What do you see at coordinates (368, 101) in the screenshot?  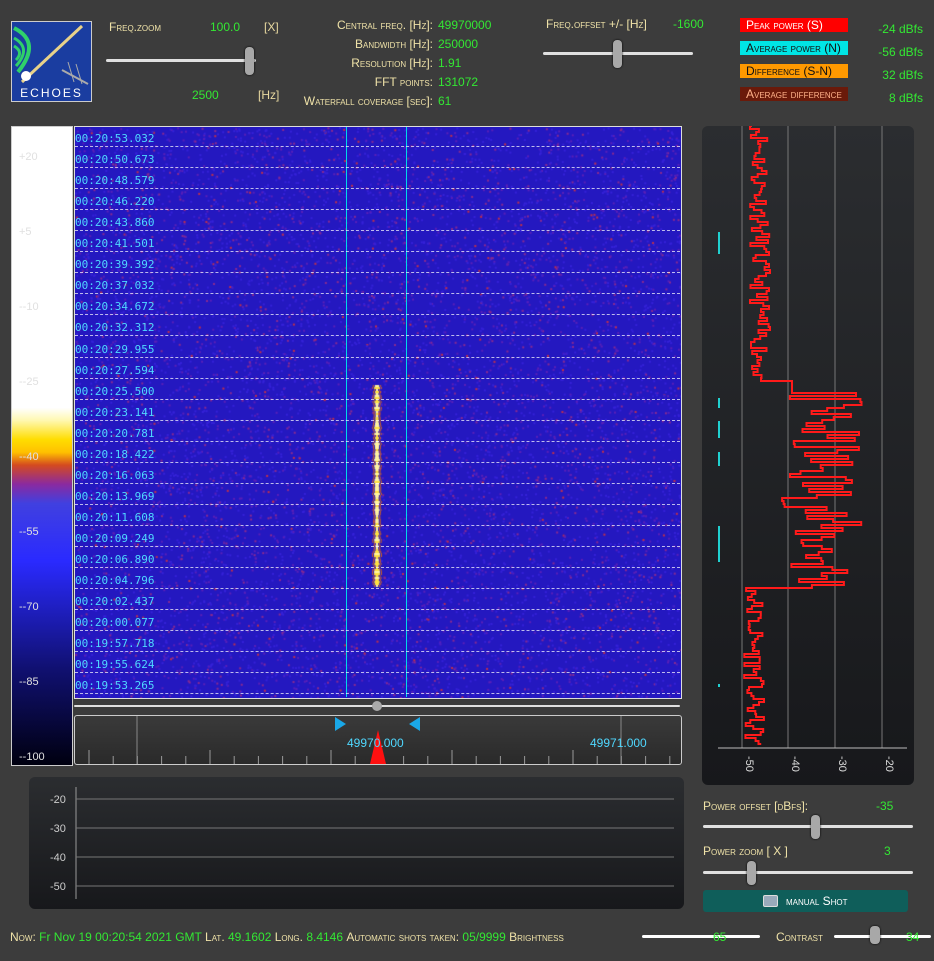 I see `waterfall-coverage-label: Waterfall coverage [sec]:` at bounding box center [368, 101].